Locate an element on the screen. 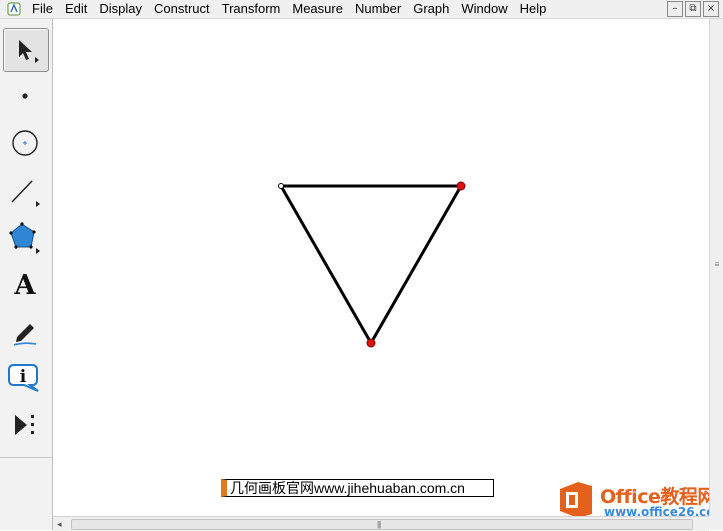 Image resolution: width=723 pixels, height=531 pixels. menu-measure: Measure is located at coordinates (317, 9).